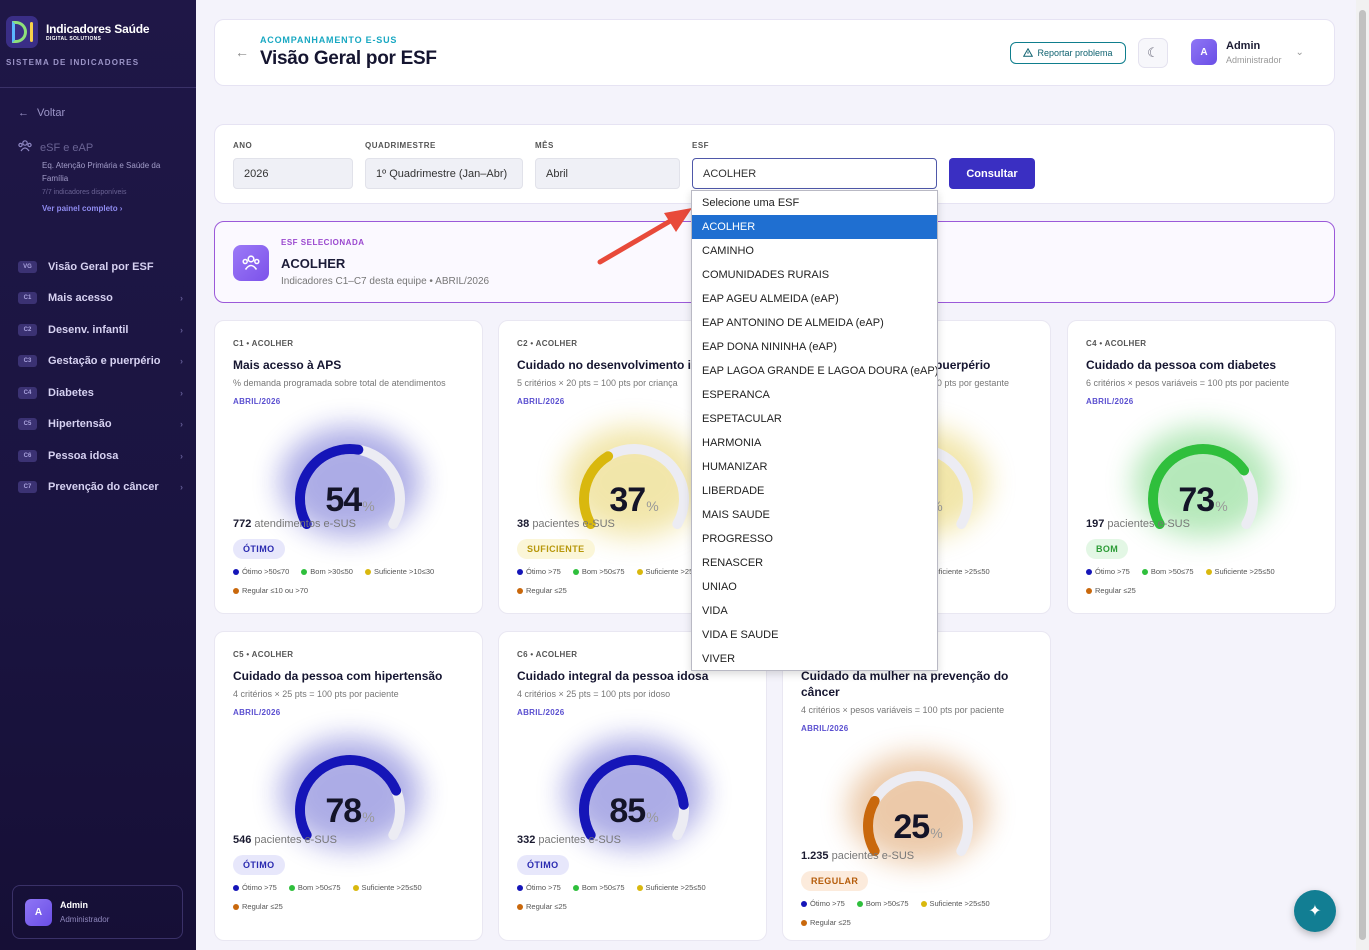 Image resolution: width=1369 pixels, height=950 pixels. What do you see at coordinates (814, 515) in the screenshot?
I see `esf-option: MAIS SAUDE` at bounding box center [814, 515].